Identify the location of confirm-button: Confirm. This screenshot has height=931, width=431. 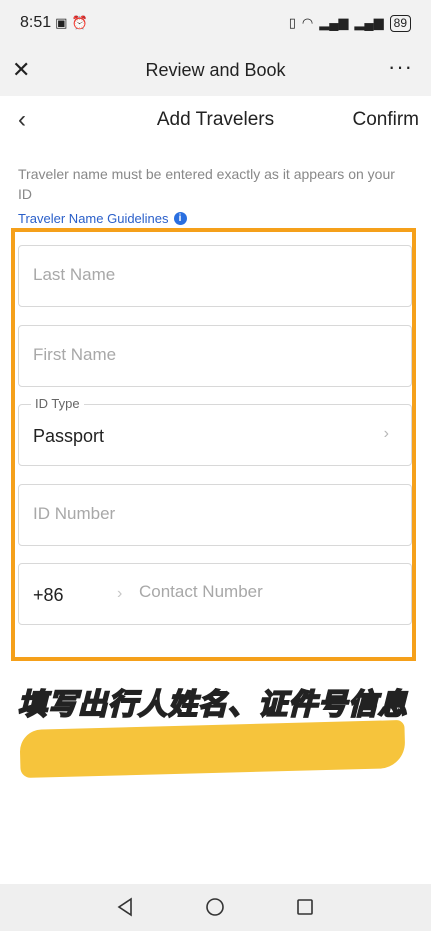
(385, 120).